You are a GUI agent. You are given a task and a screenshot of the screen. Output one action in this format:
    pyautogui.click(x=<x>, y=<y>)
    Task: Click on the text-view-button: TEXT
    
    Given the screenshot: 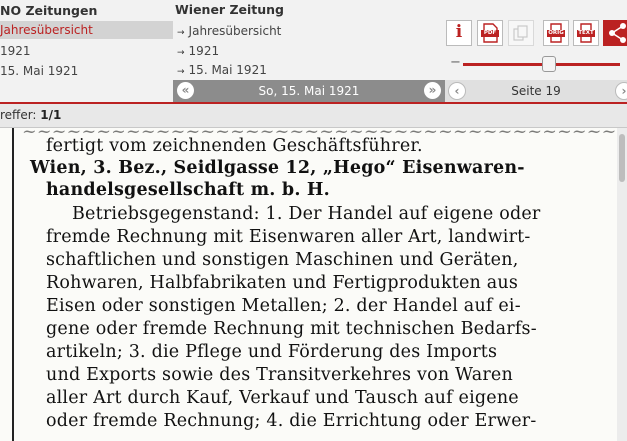 What is the action you would take?
    pyautogui.click(x=586, y=33)
    